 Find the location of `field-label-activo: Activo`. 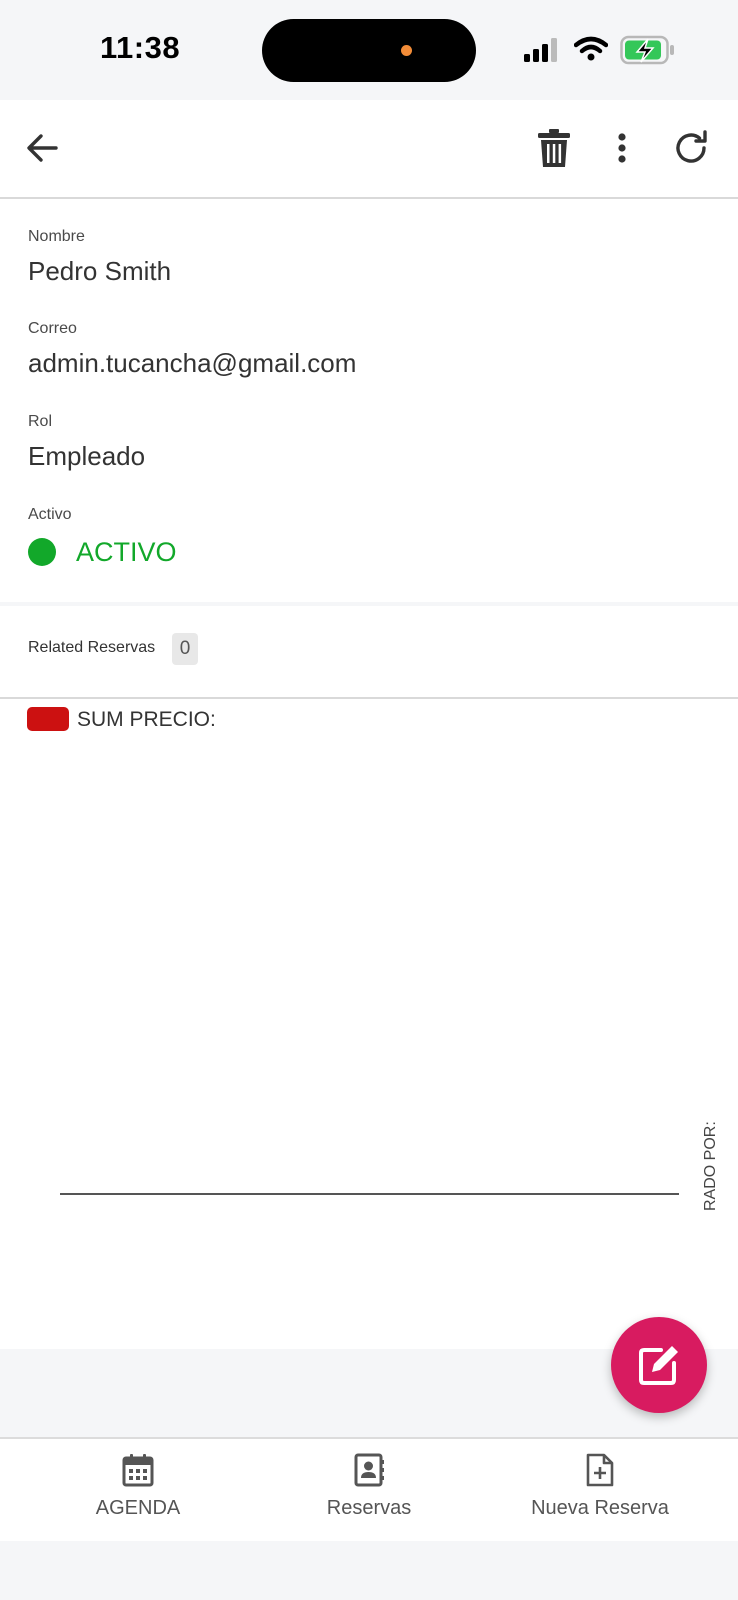

field-label-activo: Activo is located at coordinates (50, 514).